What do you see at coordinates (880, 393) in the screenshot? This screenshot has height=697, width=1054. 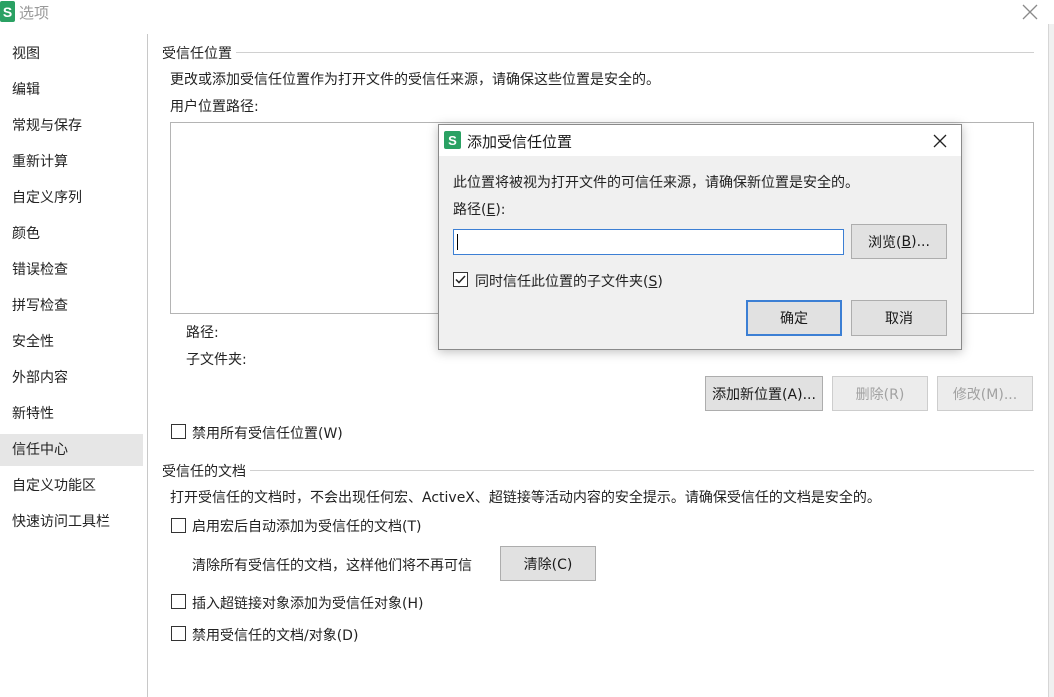 I see `delete-location-button: 删除(R)` at bounding box center [880, 393].